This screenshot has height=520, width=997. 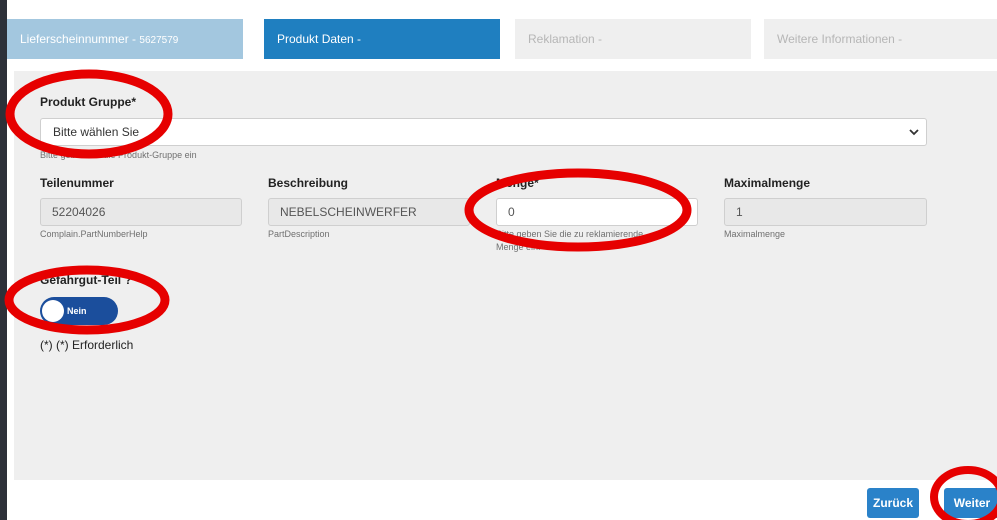 I want to click on back-button: Zurück, so click(x=893, y=503).